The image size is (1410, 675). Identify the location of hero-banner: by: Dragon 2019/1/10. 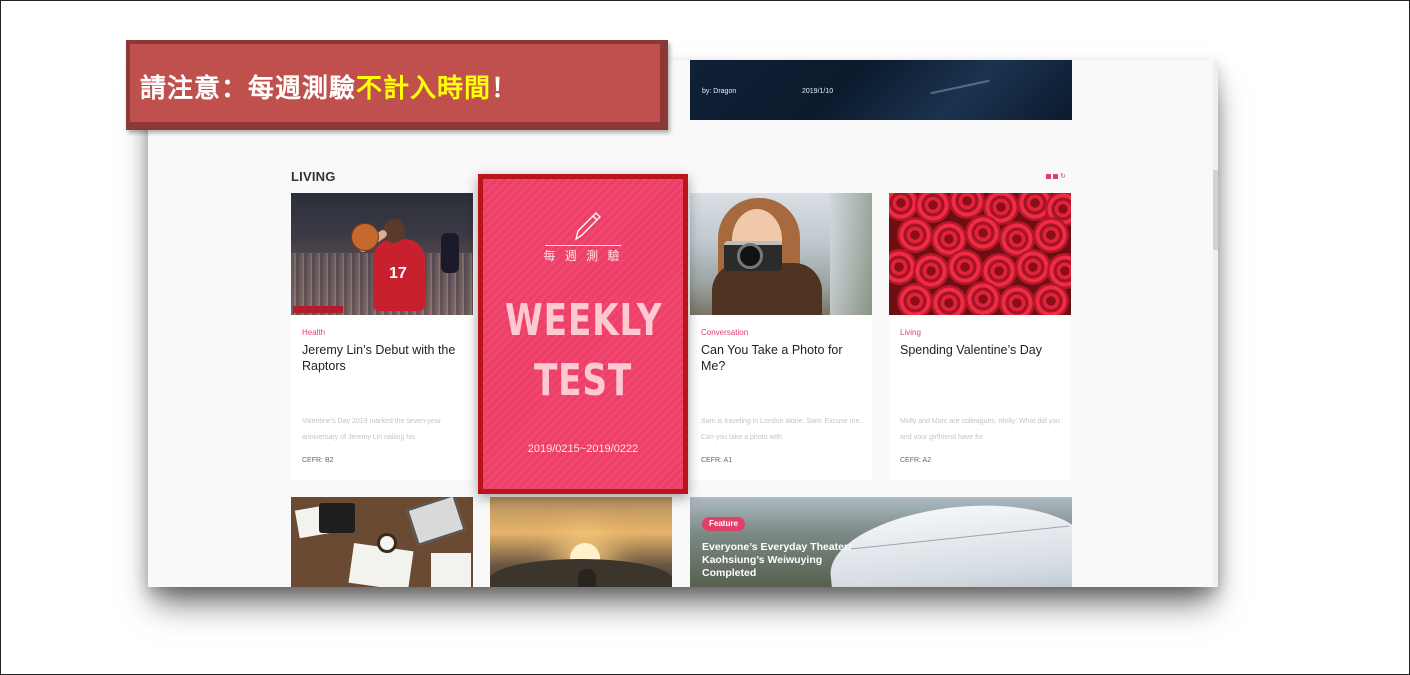
(881, 90).